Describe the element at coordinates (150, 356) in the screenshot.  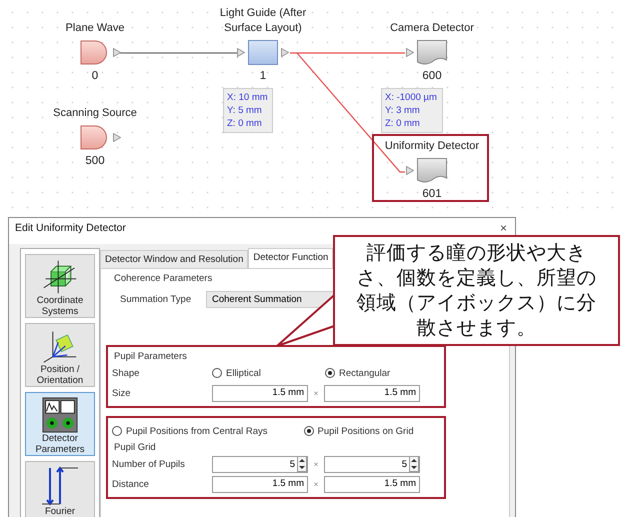
I see `group-title: Pupil Parameters` at that location.